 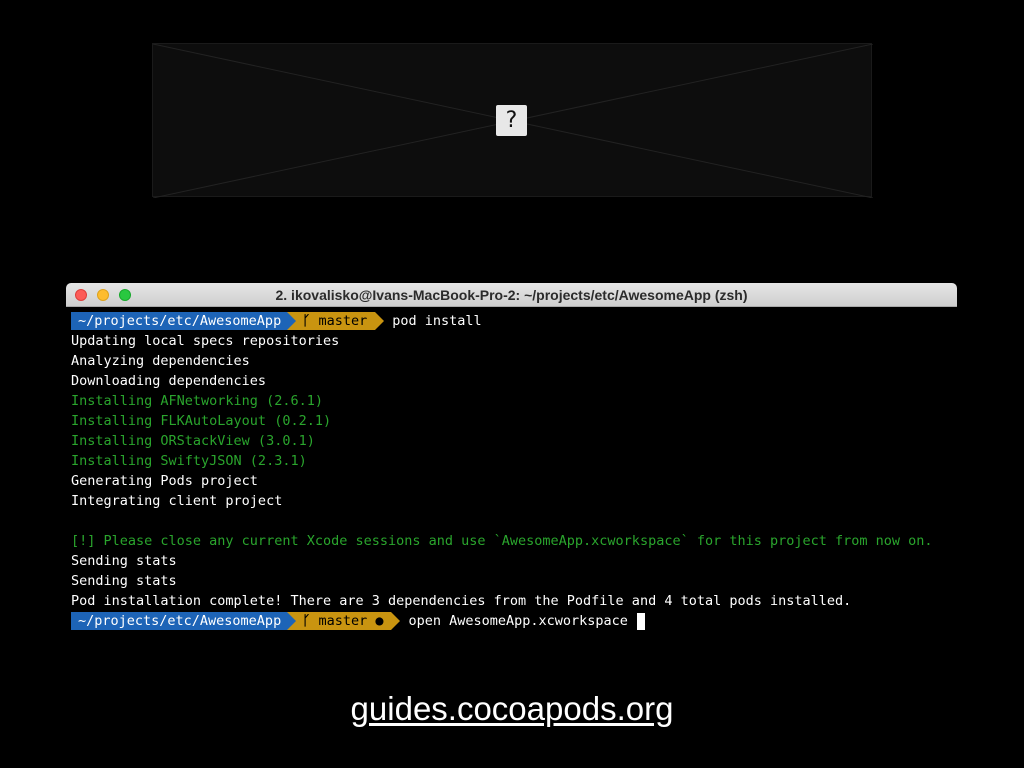 What do you see at coordinates (640, 621) in the screenshot?
I see `text-cursor` at bounding box center [640, 621].